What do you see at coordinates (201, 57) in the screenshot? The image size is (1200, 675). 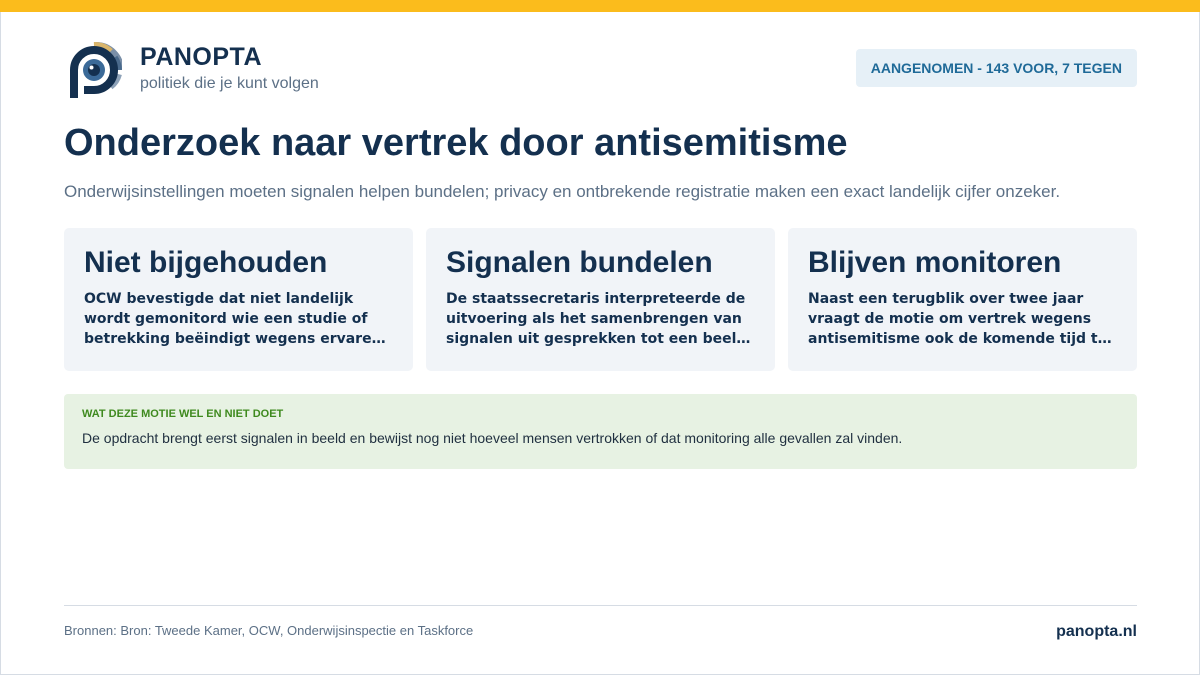 I see `brand-name: PANOPTA` at bounding box center [201, 57].